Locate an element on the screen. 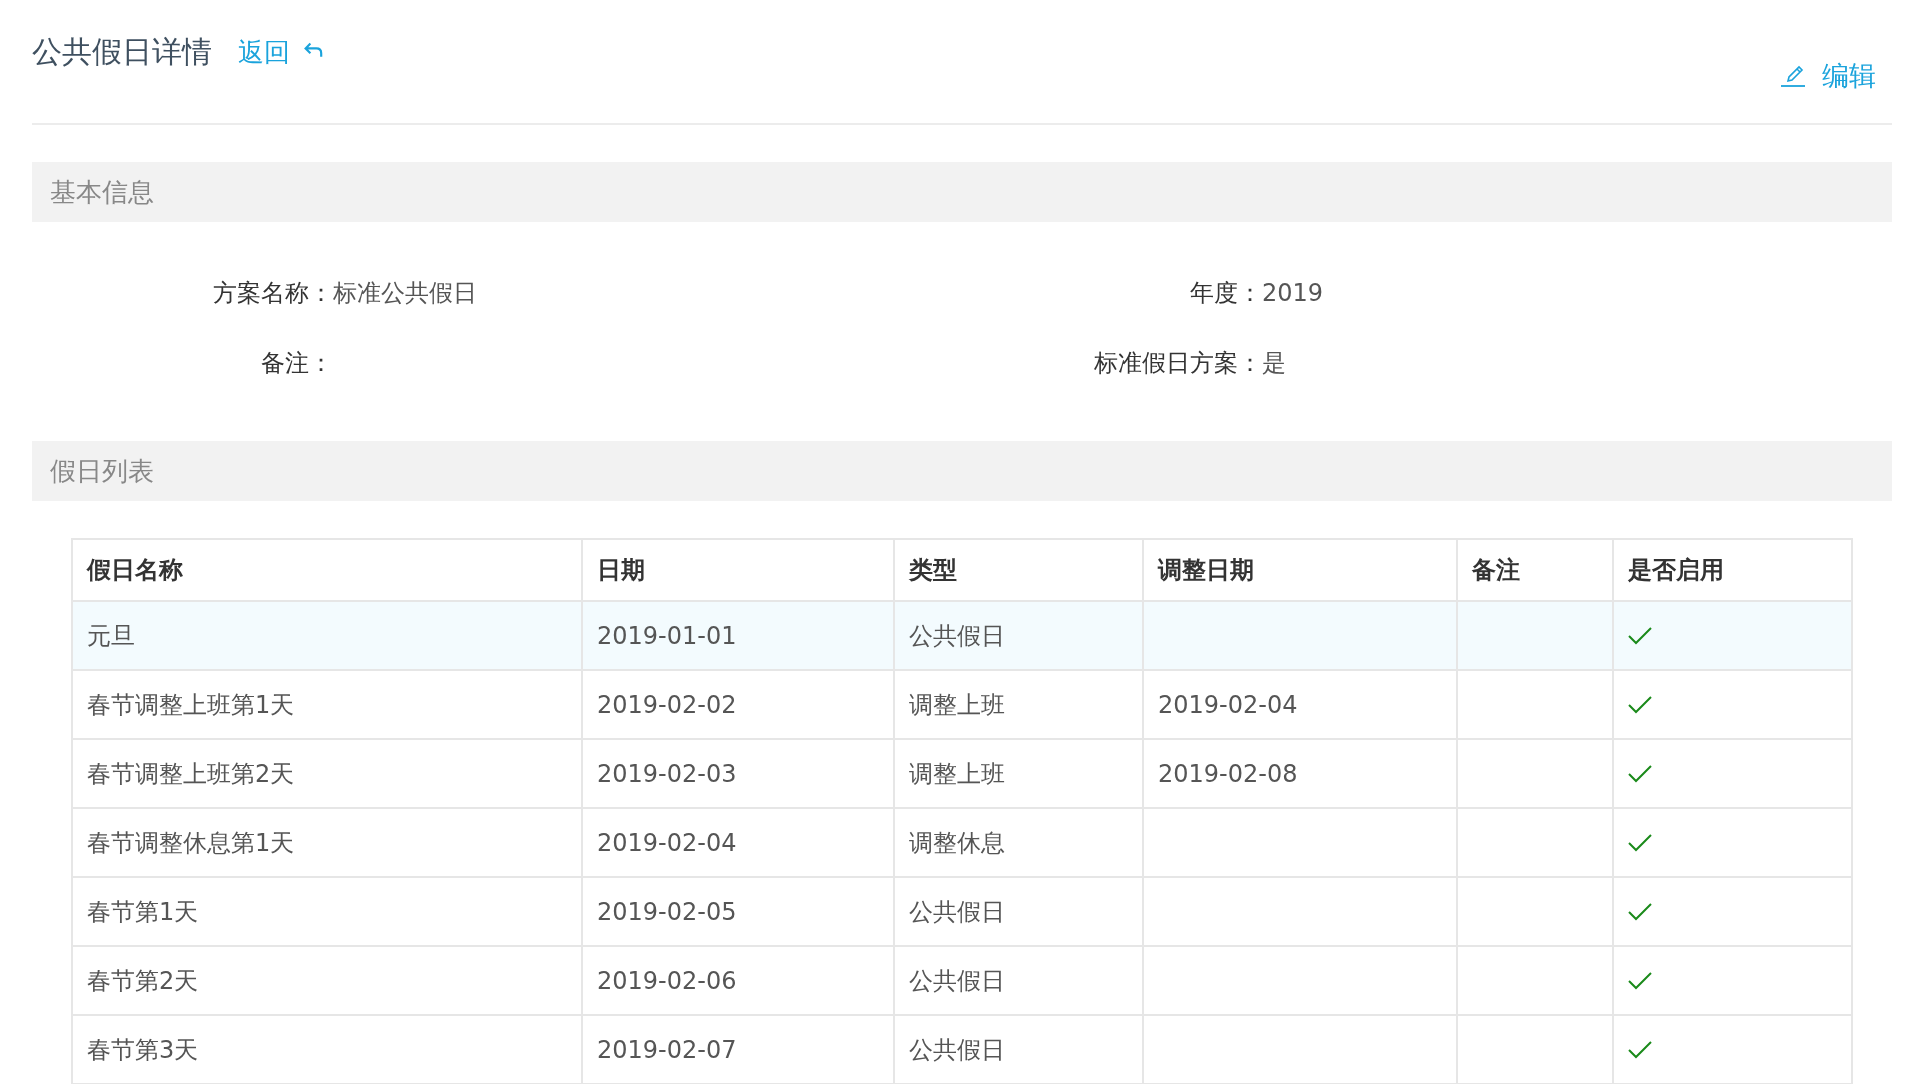  column-header: 类型 is located at coordinates (1018, 570).